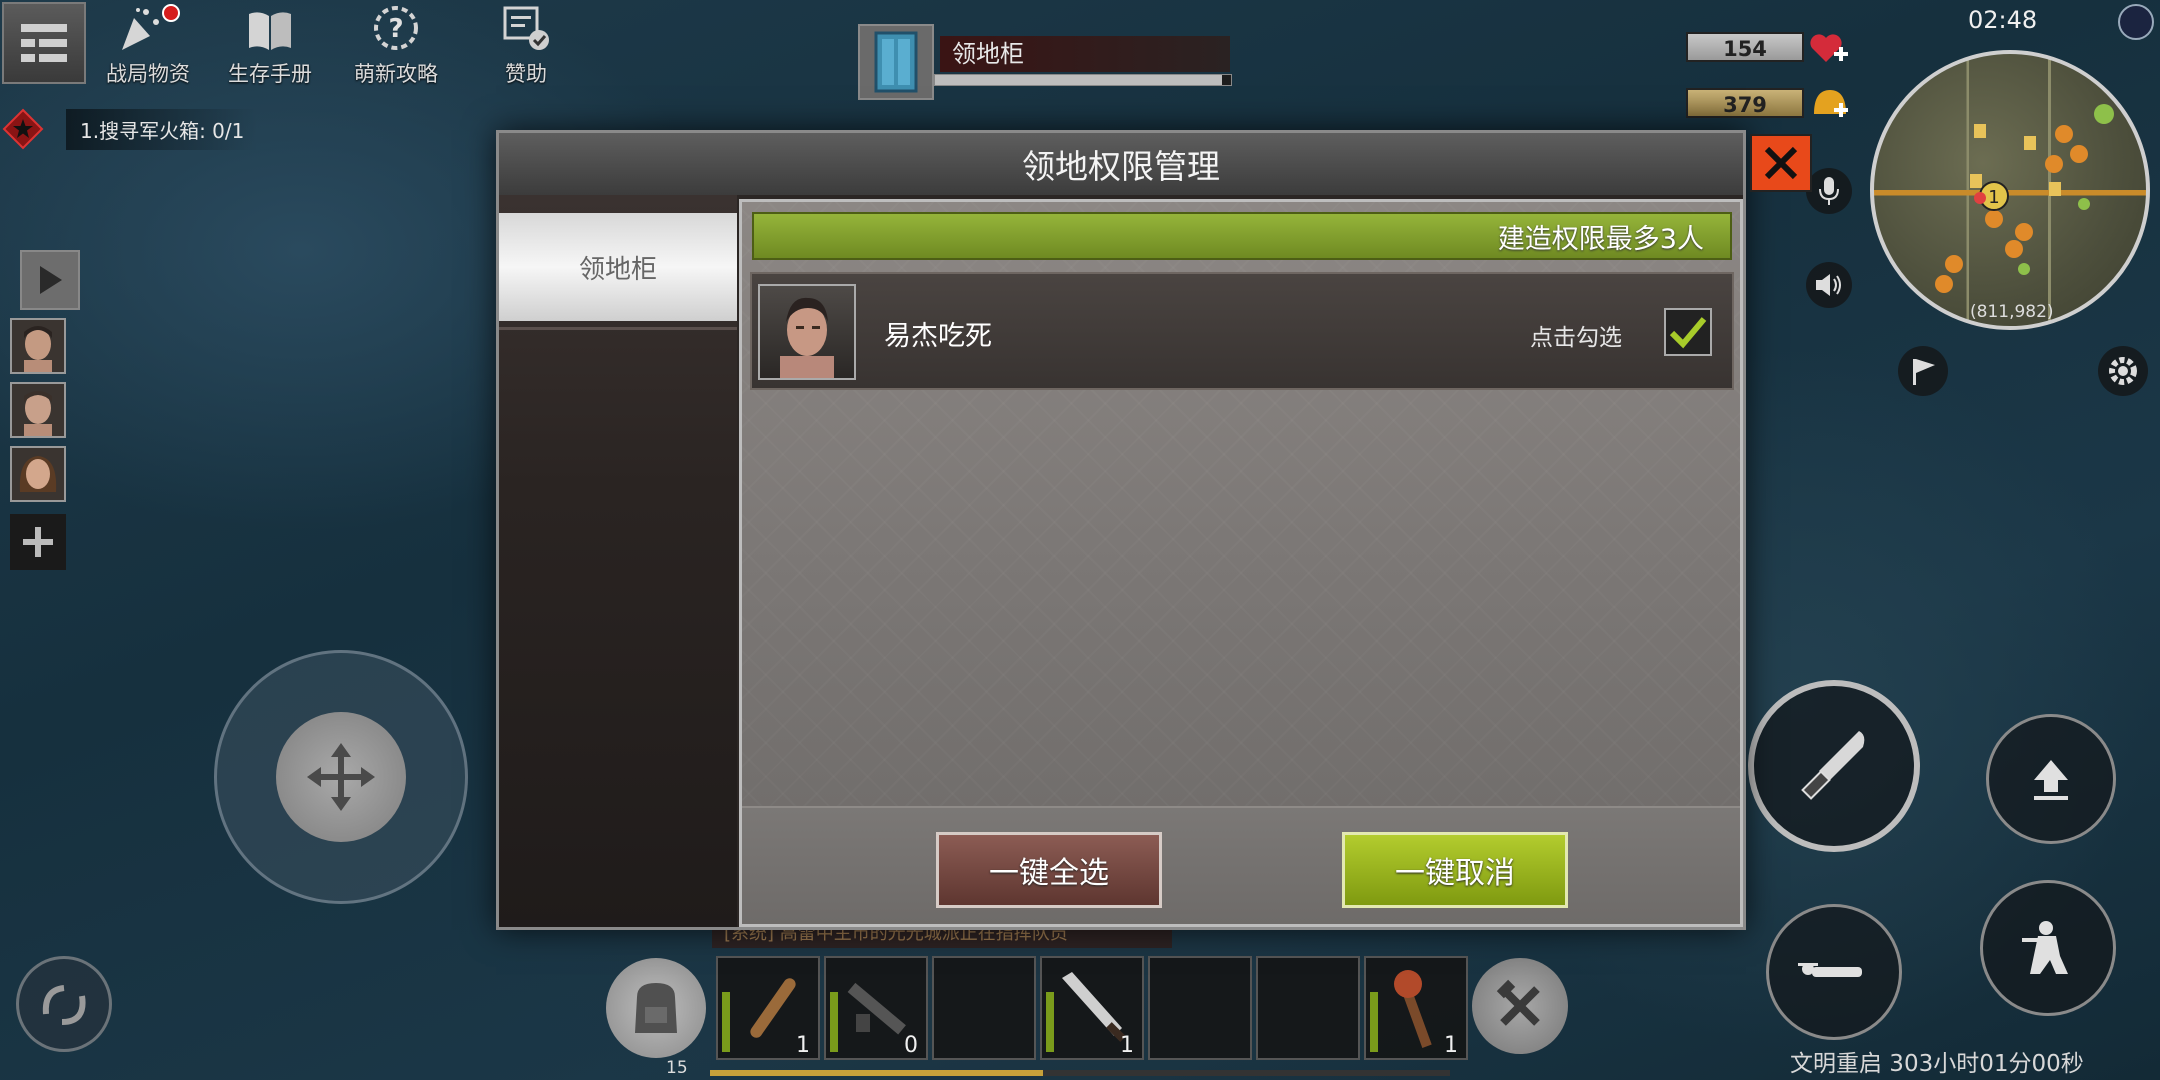 The height and width of the screenshot is (1080, 2160). I want to click on flag-icon, so click(1924, 372).